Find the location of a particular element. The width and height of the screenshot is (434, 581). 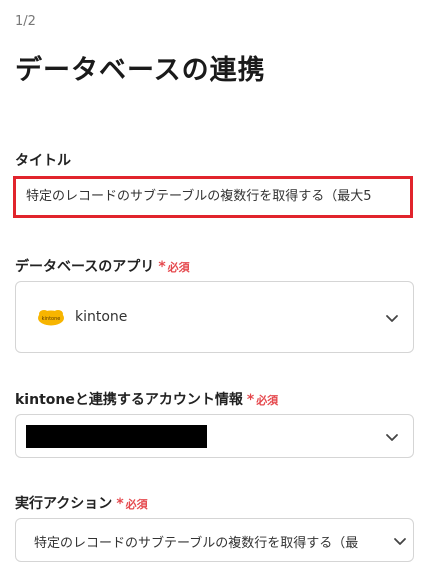

kintone-logo-text: kintone is located at coordinates (51, 319).